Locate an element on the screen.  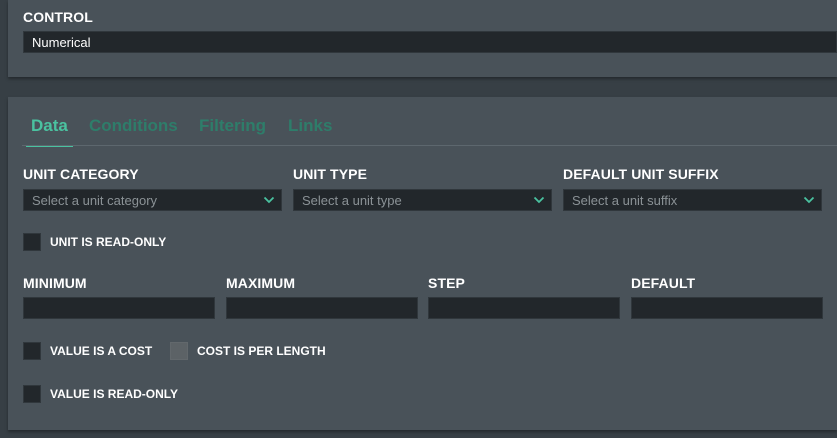
minimum-label: MINIMUM is located at coordinates (55, 283).